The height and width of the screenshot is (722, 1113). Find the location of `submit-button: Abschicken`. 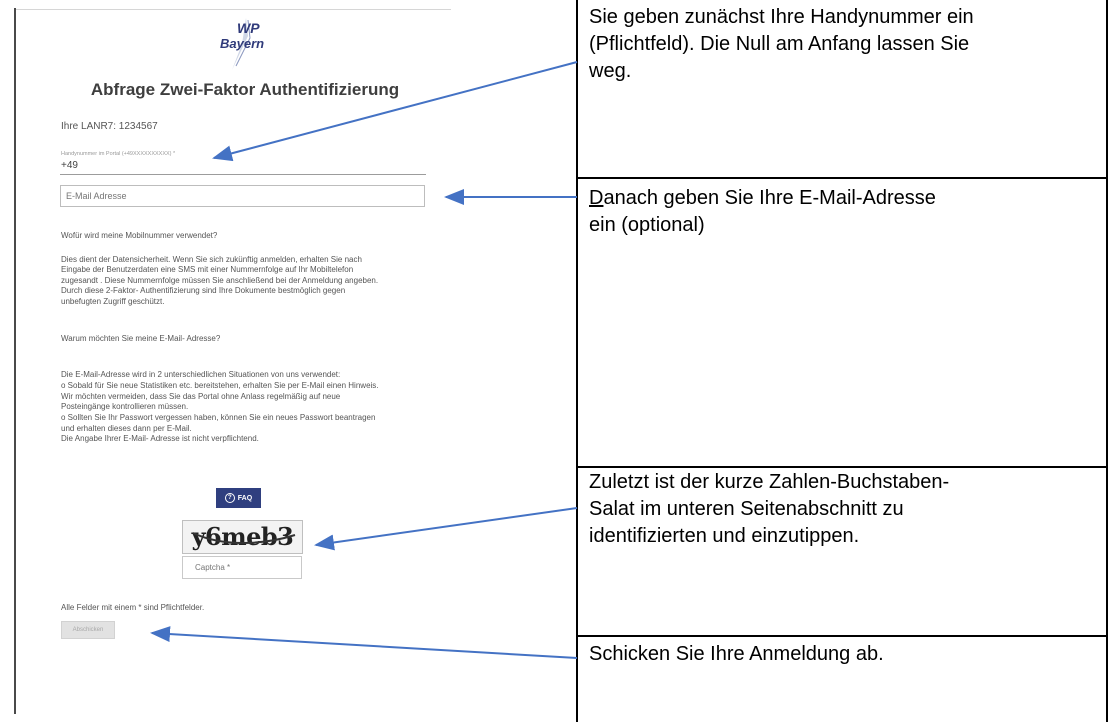

submit-button: Abschicken is located at coordinates (88, 630).